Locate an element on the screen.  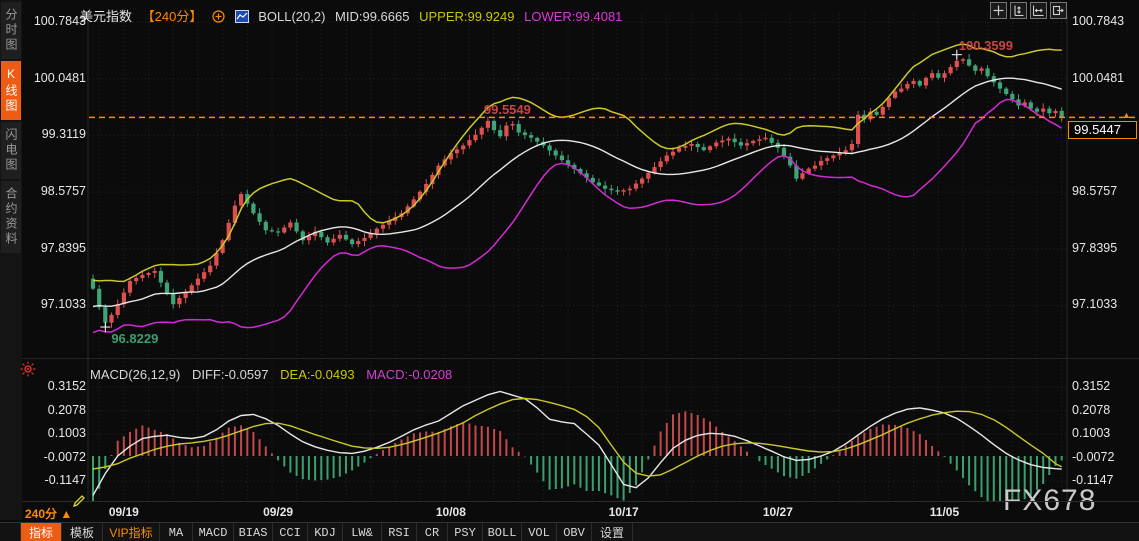
period-tag: 【240分】 is located at coordinates (172, 16).